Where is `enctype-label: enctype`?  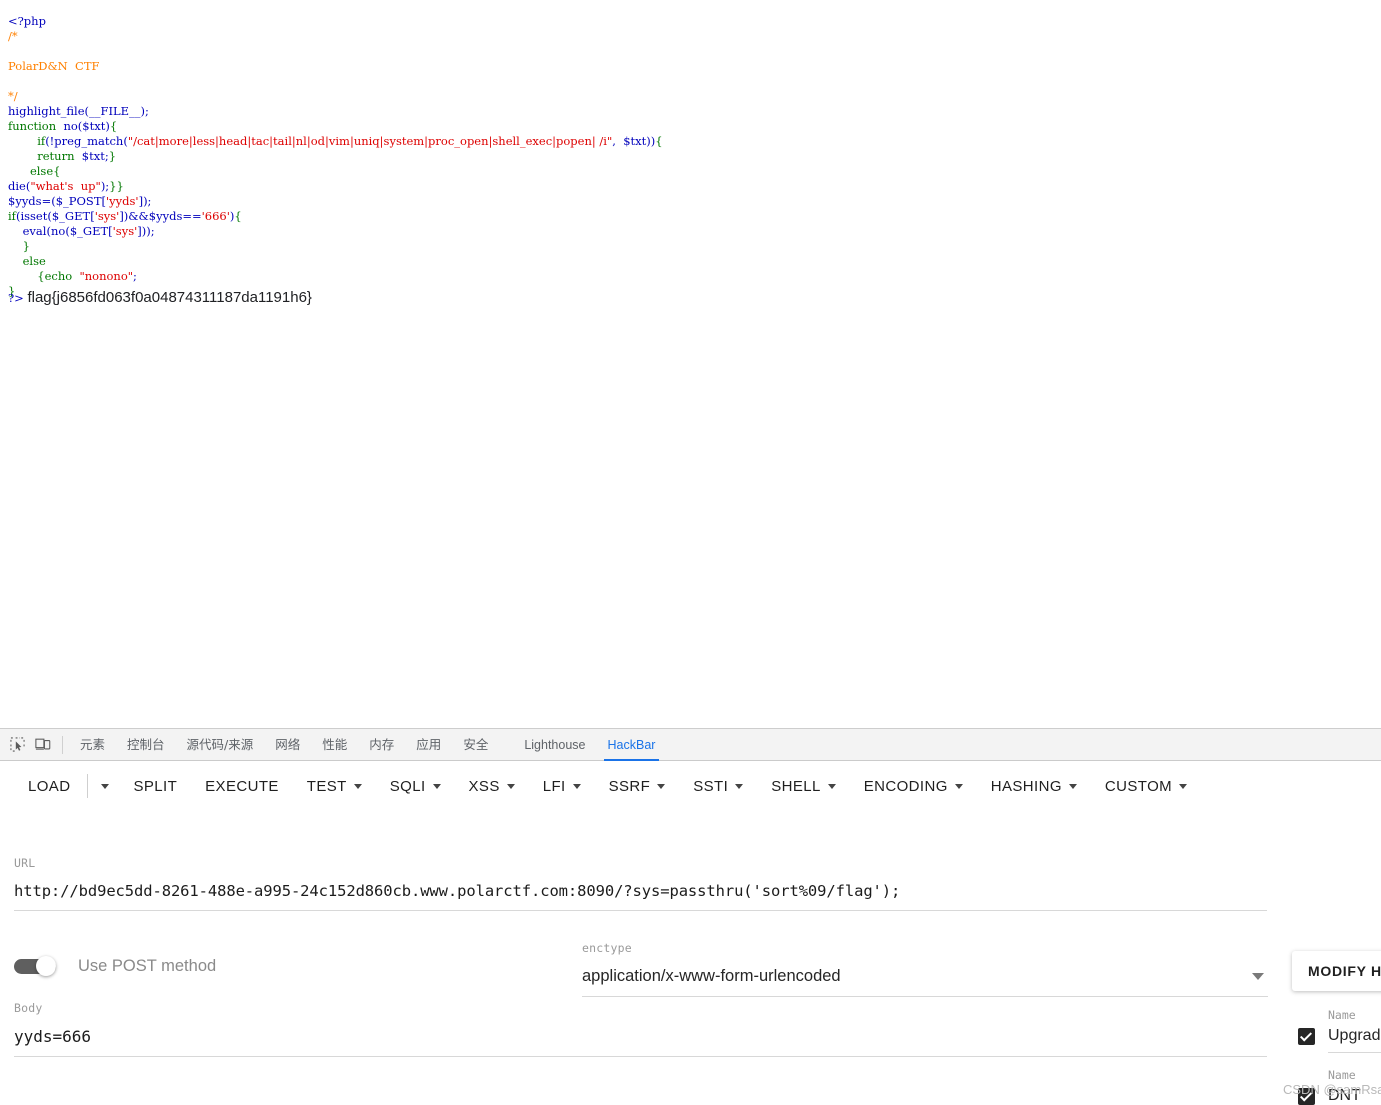
enctype-label: enctype is located at coordinates (607, 948).